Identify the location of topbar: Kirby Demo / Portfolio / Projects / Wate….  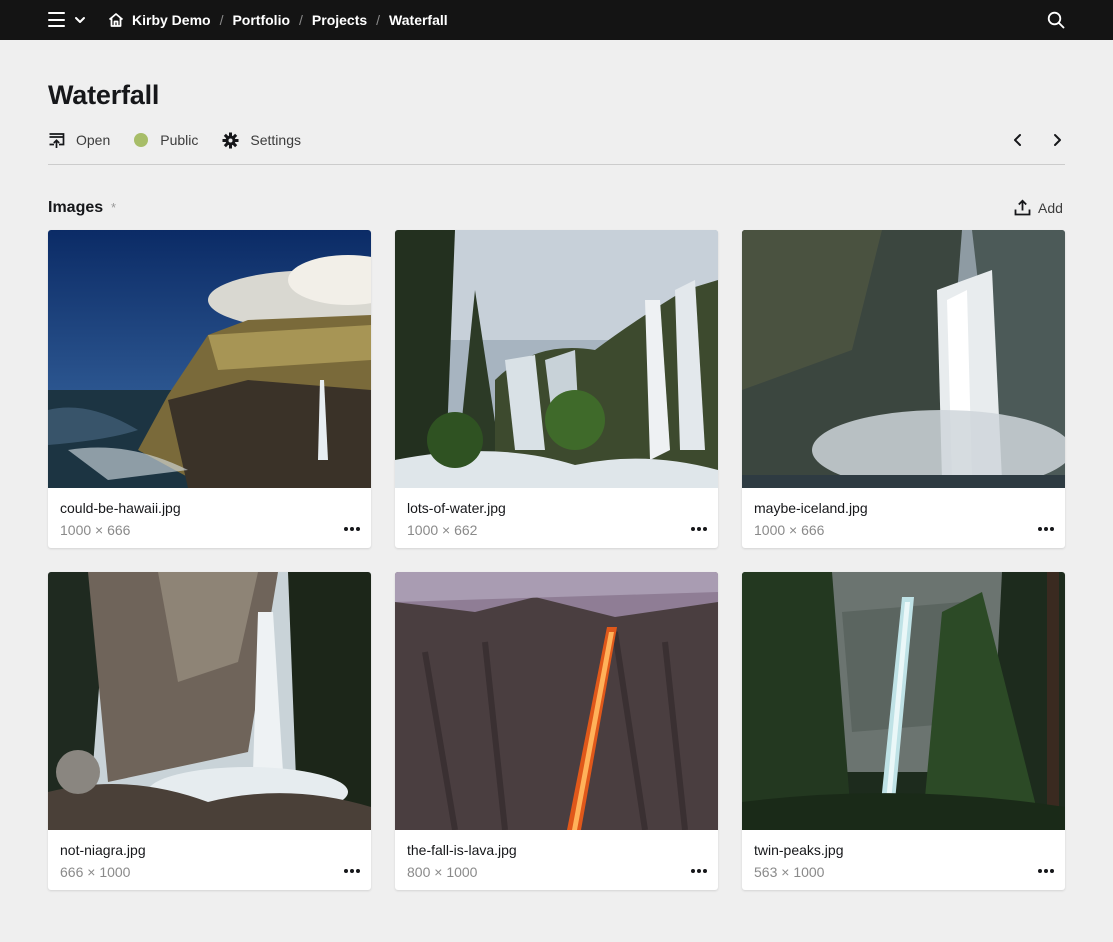
(556, 20).